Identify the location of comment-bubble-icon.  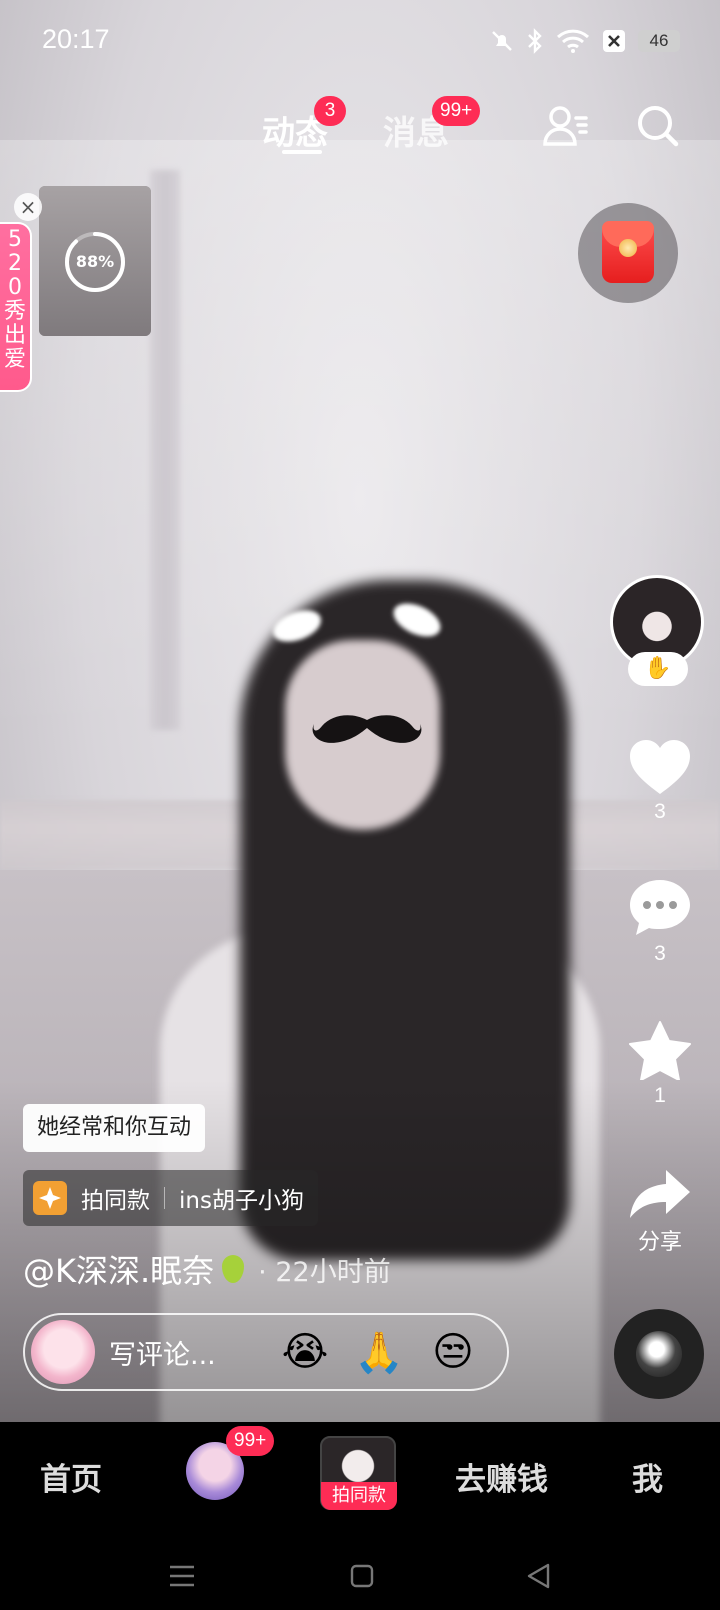
(660, 907).